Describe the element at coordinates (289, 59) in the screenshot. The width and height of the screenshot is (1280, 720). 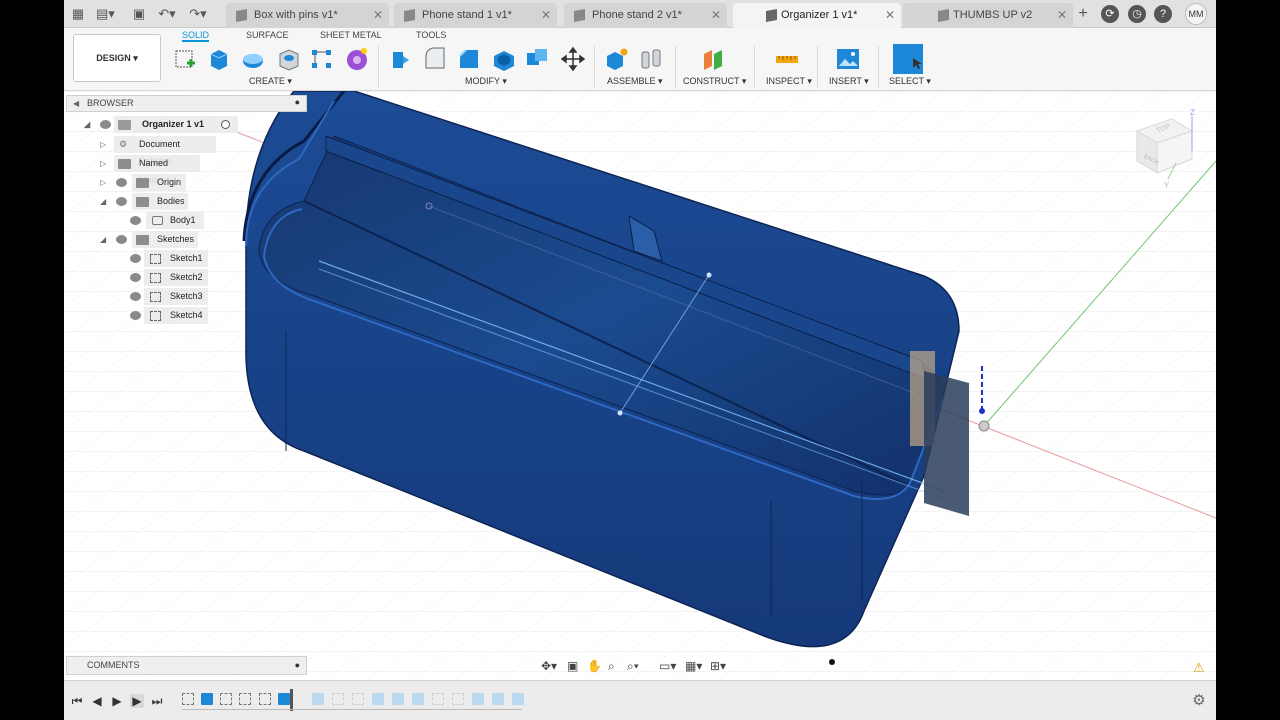
I see `hole-icon` at that location.